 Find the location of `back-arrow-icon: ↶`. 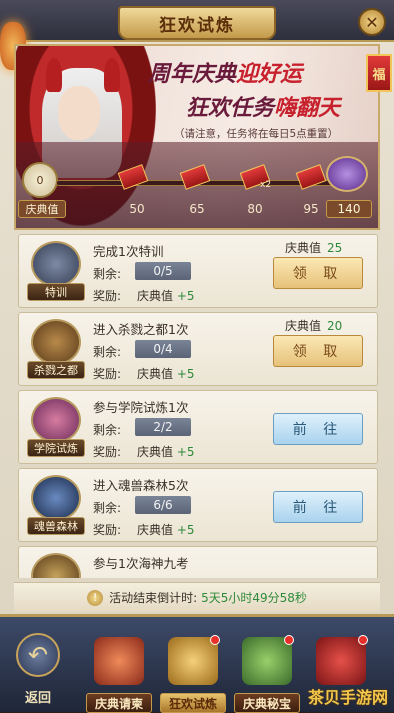

back-arrow-icon: ↶ is located at coordinates (38, 655).